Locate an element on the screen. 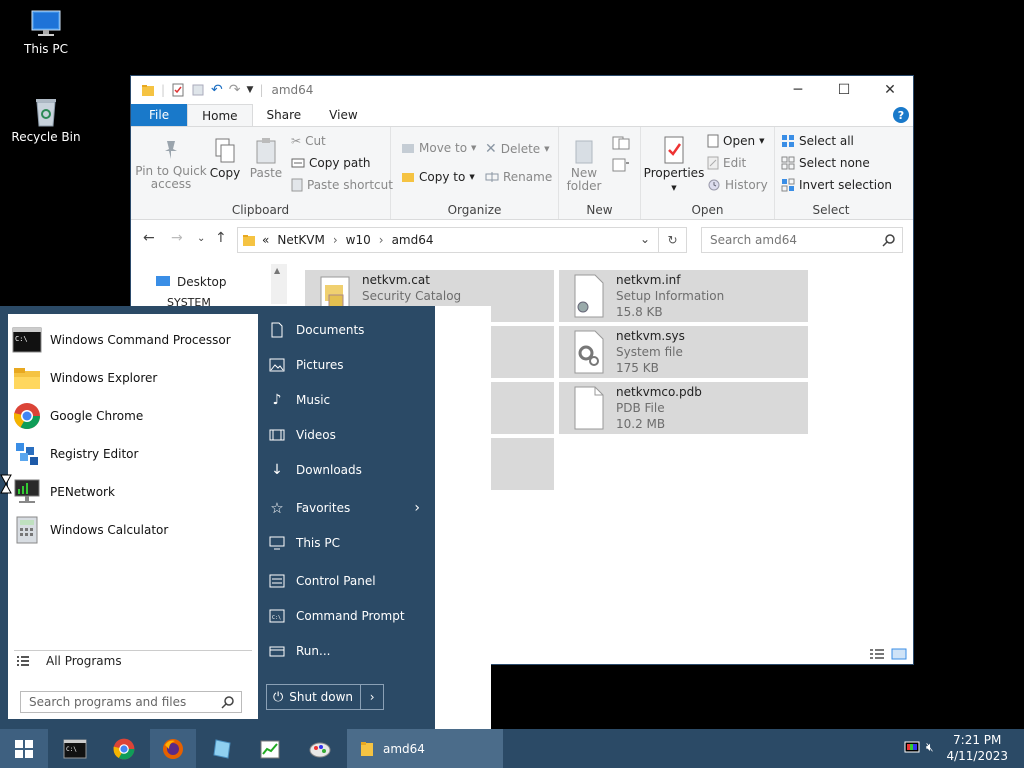 This screenshot has width=1024, height=768. start-button is located at coordinates (24, 748).